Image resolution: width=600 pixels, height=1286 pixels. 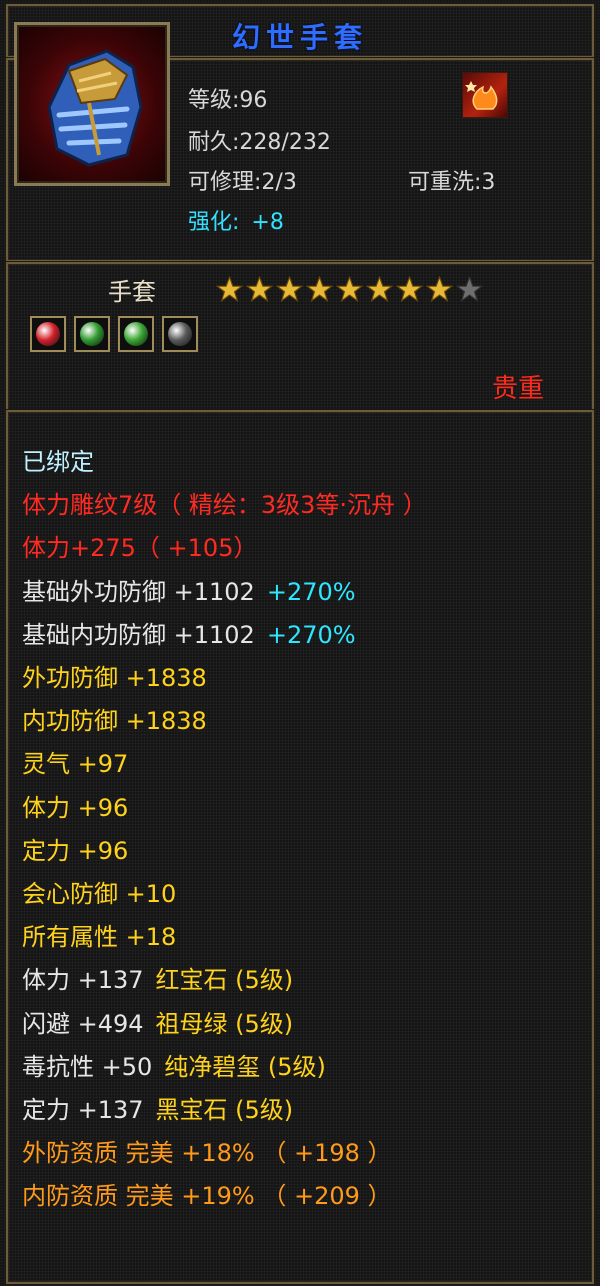 I want to click on attribute-extra: 祖母绿 (5级), so click(x=224, y=1023).